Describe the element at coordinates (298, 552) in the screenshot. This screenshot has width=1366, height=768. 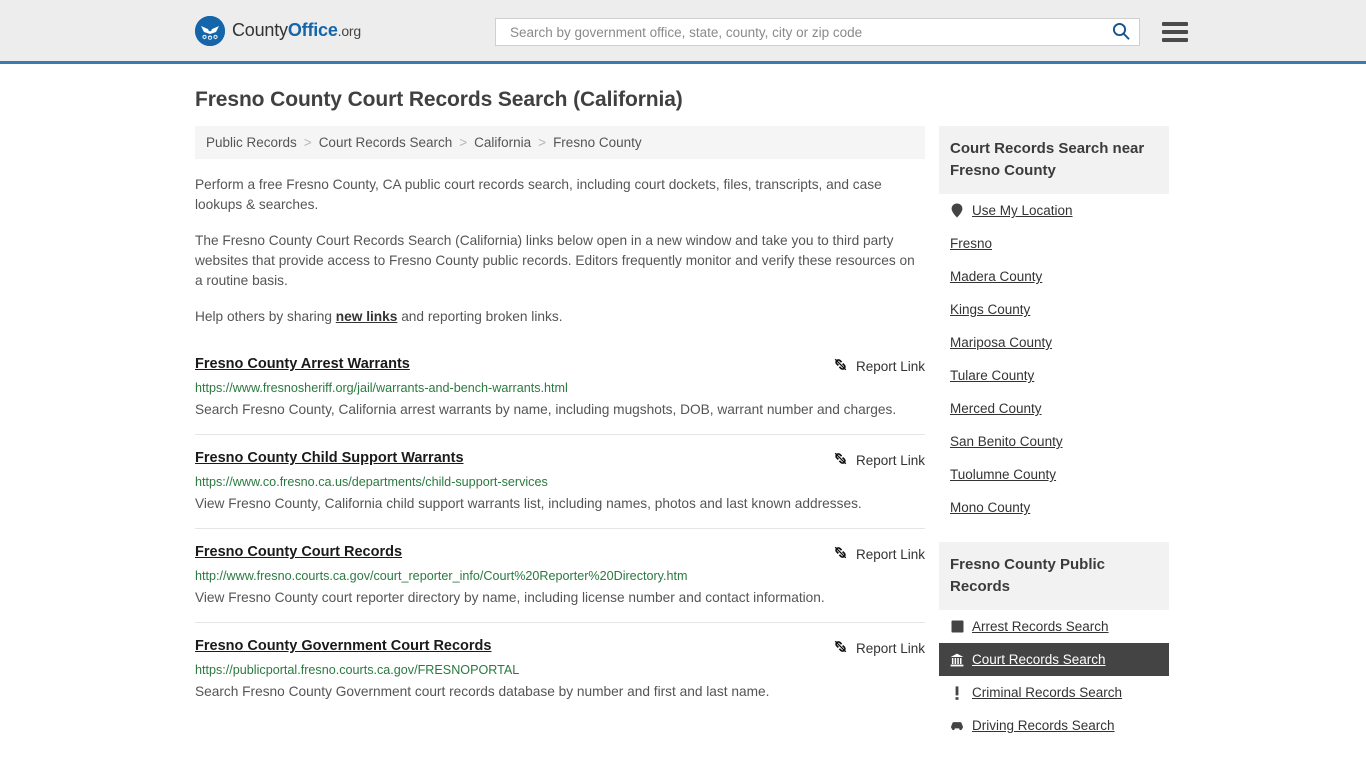
I see `result-title-link: Fresno County Court Records` at that location.